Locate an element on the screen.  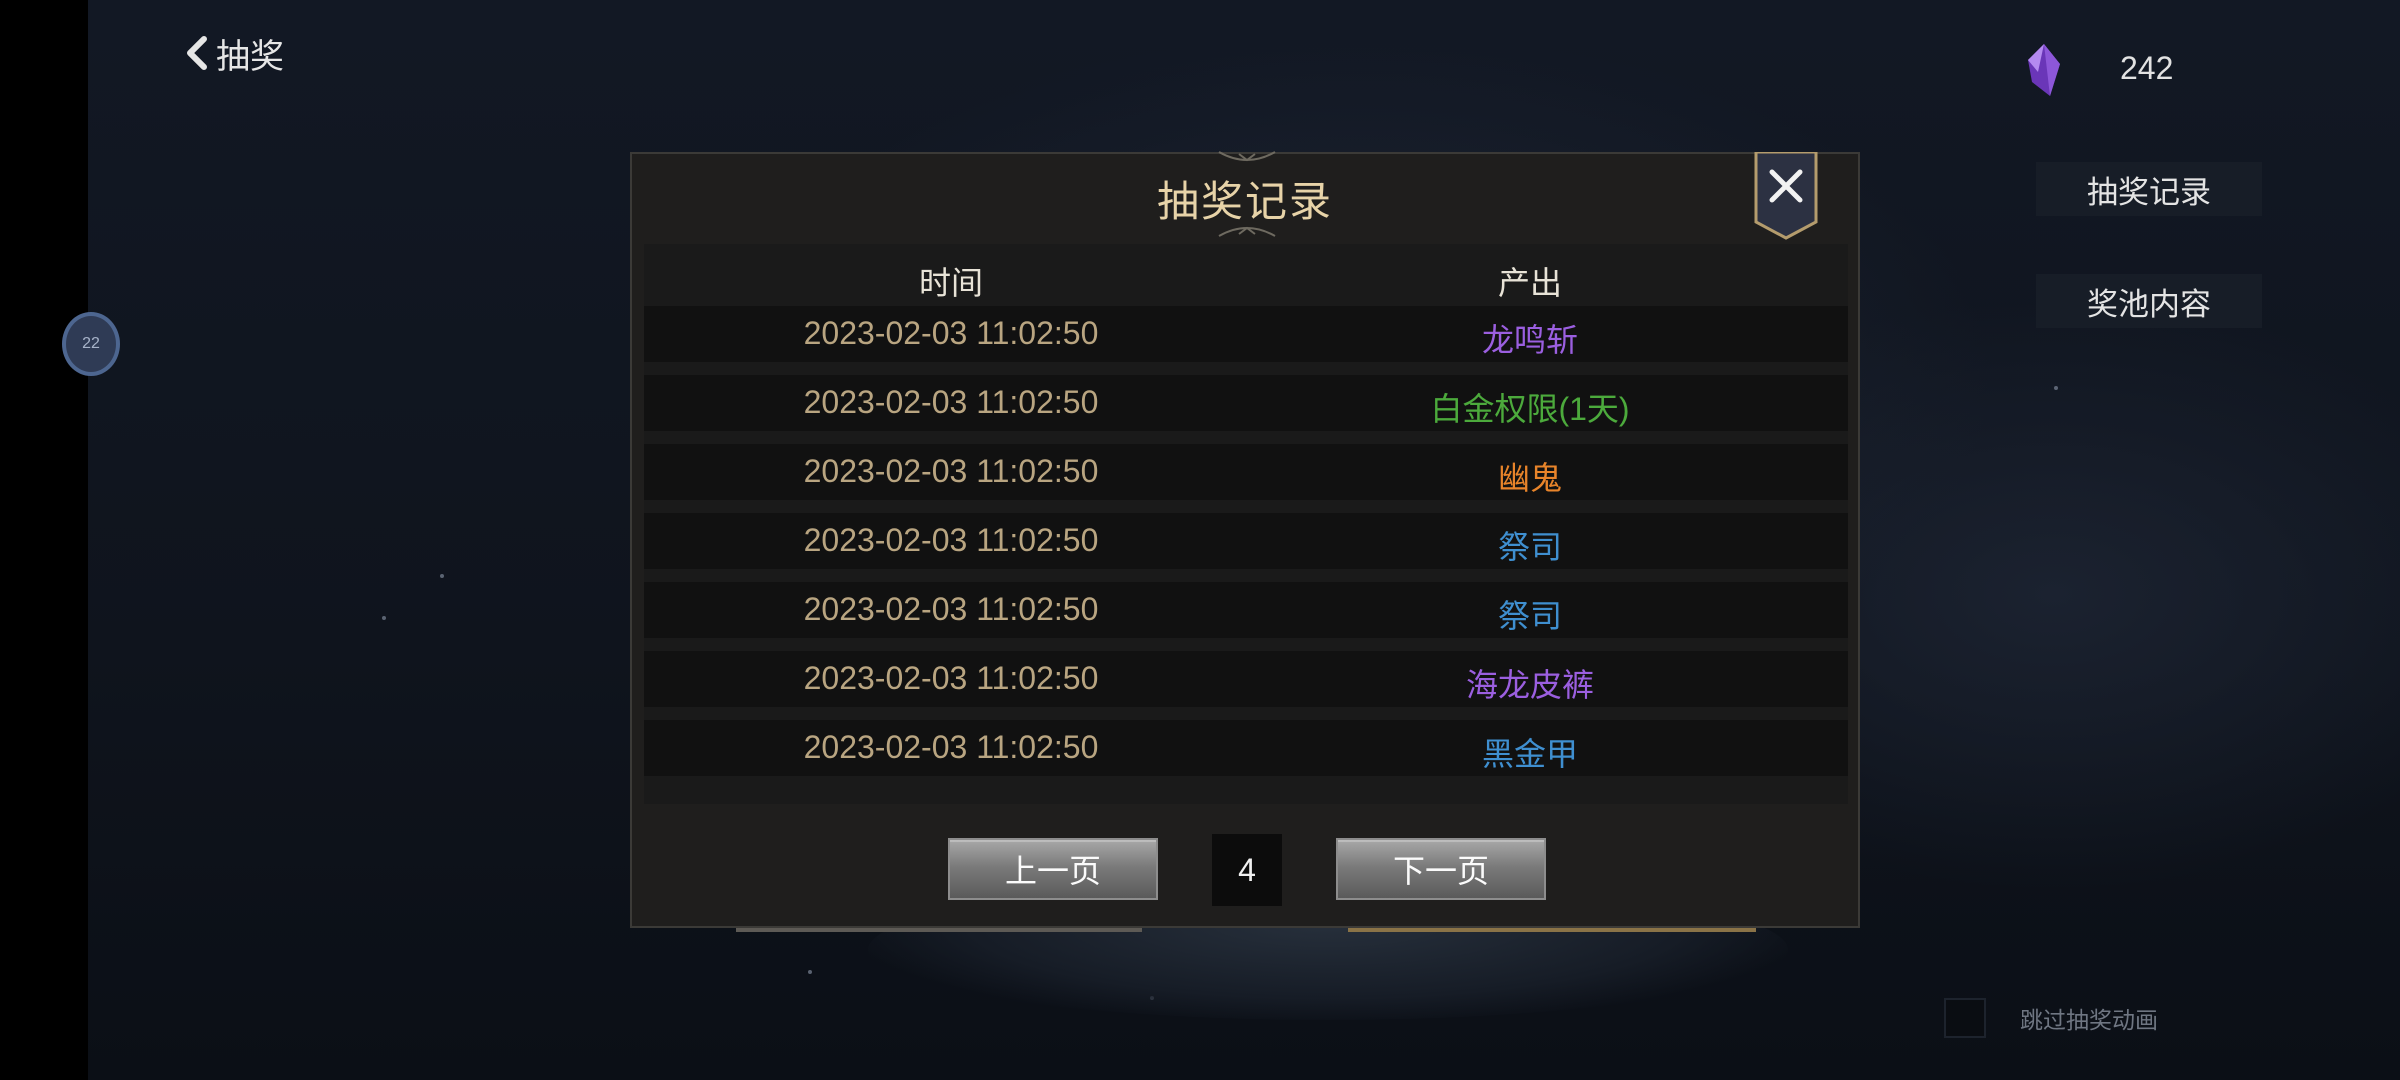
row-item: 海龙皮裤 is located at coordinates (1529, 685).